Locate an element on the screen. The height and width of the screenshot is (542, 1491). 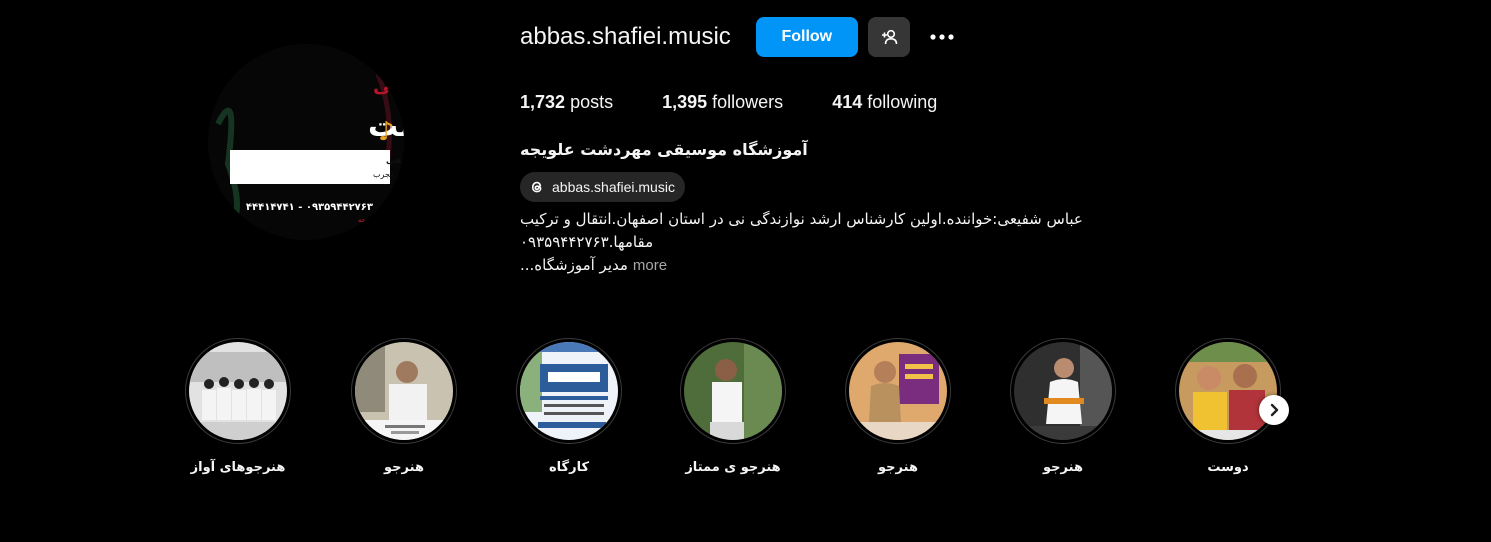
followers-label: followers is located at coordinates (748, 102).